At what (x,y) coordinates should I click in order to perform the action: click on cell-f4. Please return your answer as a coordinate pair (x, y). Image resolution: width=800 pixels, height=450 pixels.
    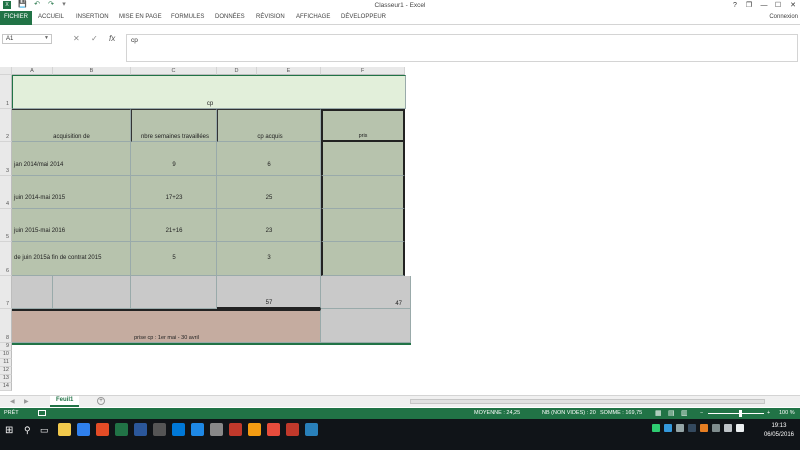
    Looking at the image, I should click on (363, 192).